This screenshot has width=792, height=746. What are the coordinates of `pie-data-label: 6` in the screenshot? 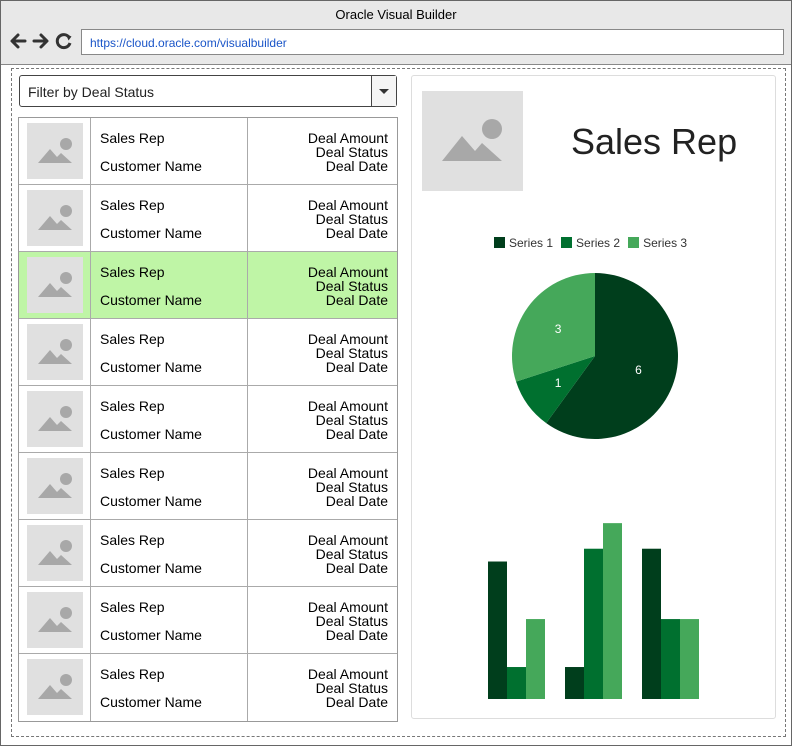 It's located at (638, 370).